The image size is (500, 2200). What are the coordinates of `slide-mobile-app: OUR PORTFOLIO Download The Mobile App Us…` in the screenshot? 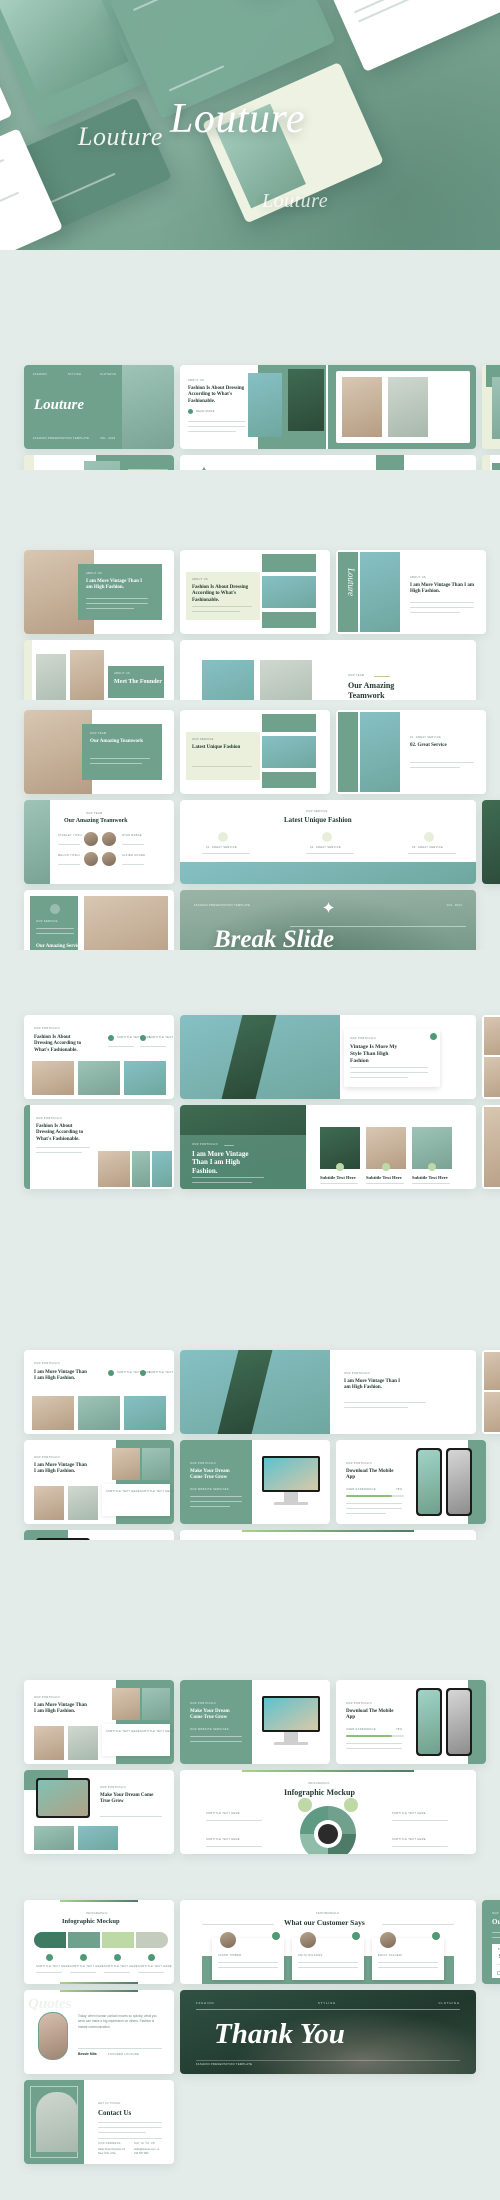 It's located at (411, 1482).